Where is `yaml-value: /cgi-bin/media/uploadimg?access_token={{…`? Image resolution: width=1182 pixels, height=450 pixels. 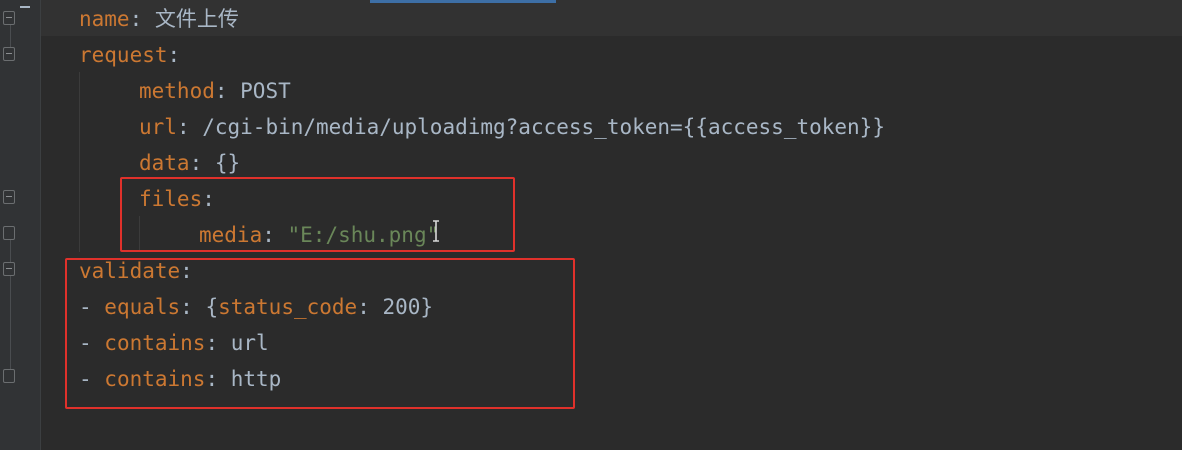 yaml-value: /cgi-bin/media/uploadimg?access_token={{… is located at coordinates (543, 127).